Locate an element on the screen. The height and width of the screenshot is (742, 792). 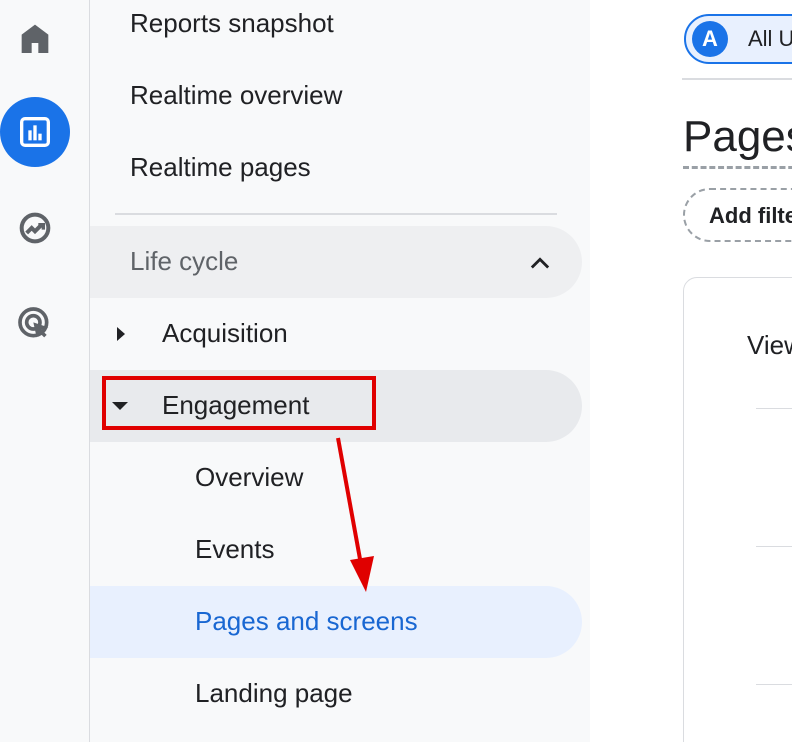
avatar: A is located at coordinates (710, 39).